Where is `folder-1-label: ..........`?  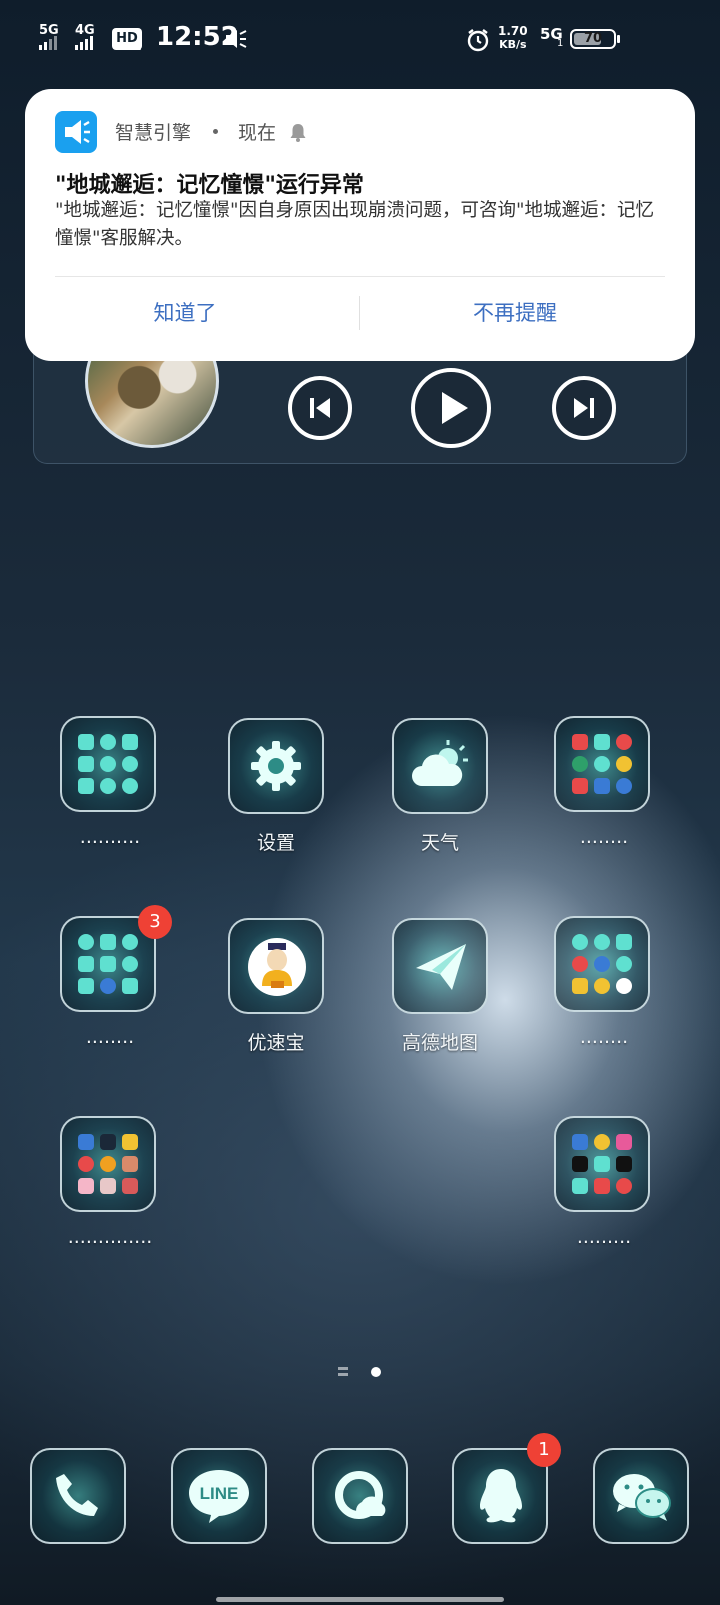 folder-1-label: .......... is located at coordinates (110, 837).